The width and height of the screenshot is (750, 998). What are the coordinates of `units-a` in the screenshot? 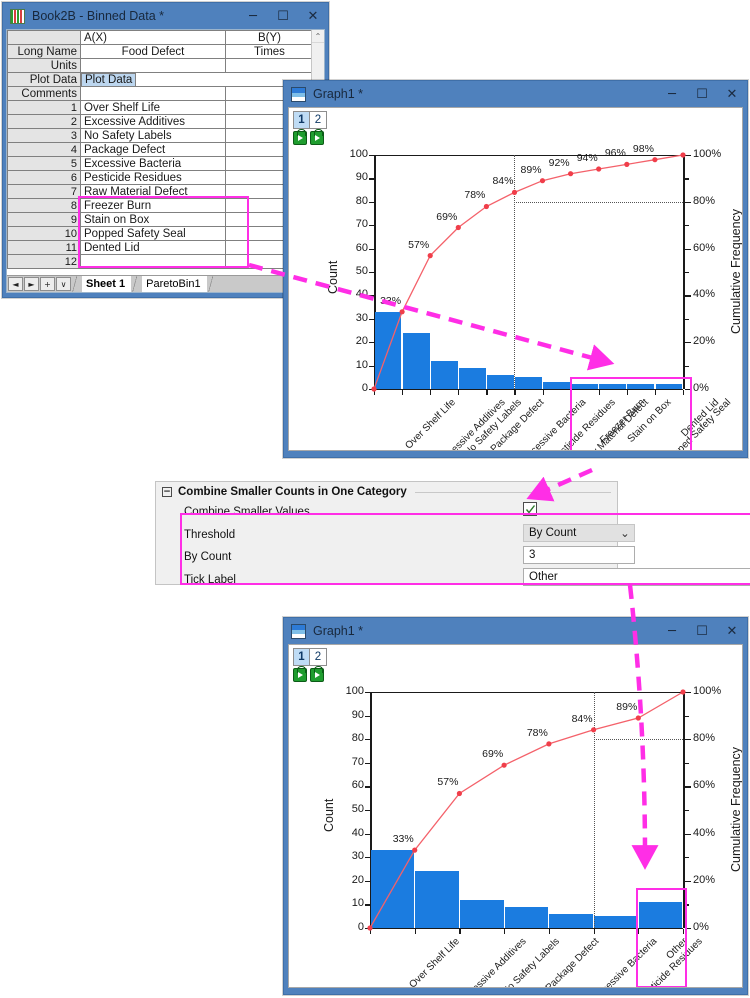 It's located at (153, 65).